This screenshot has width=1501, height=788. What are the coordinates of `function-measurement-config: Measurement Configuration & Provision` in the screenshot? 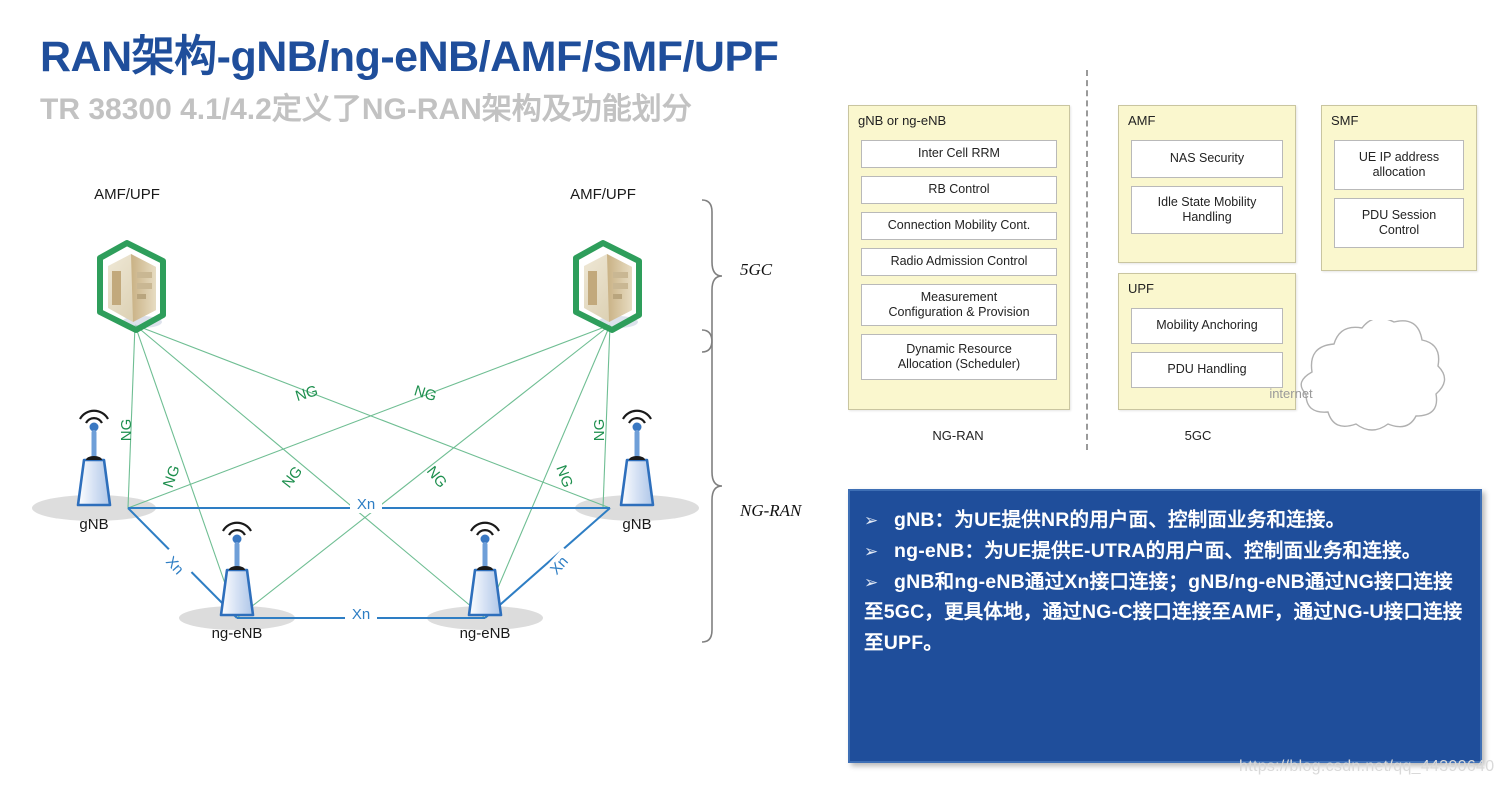 It's located at (959, 305).